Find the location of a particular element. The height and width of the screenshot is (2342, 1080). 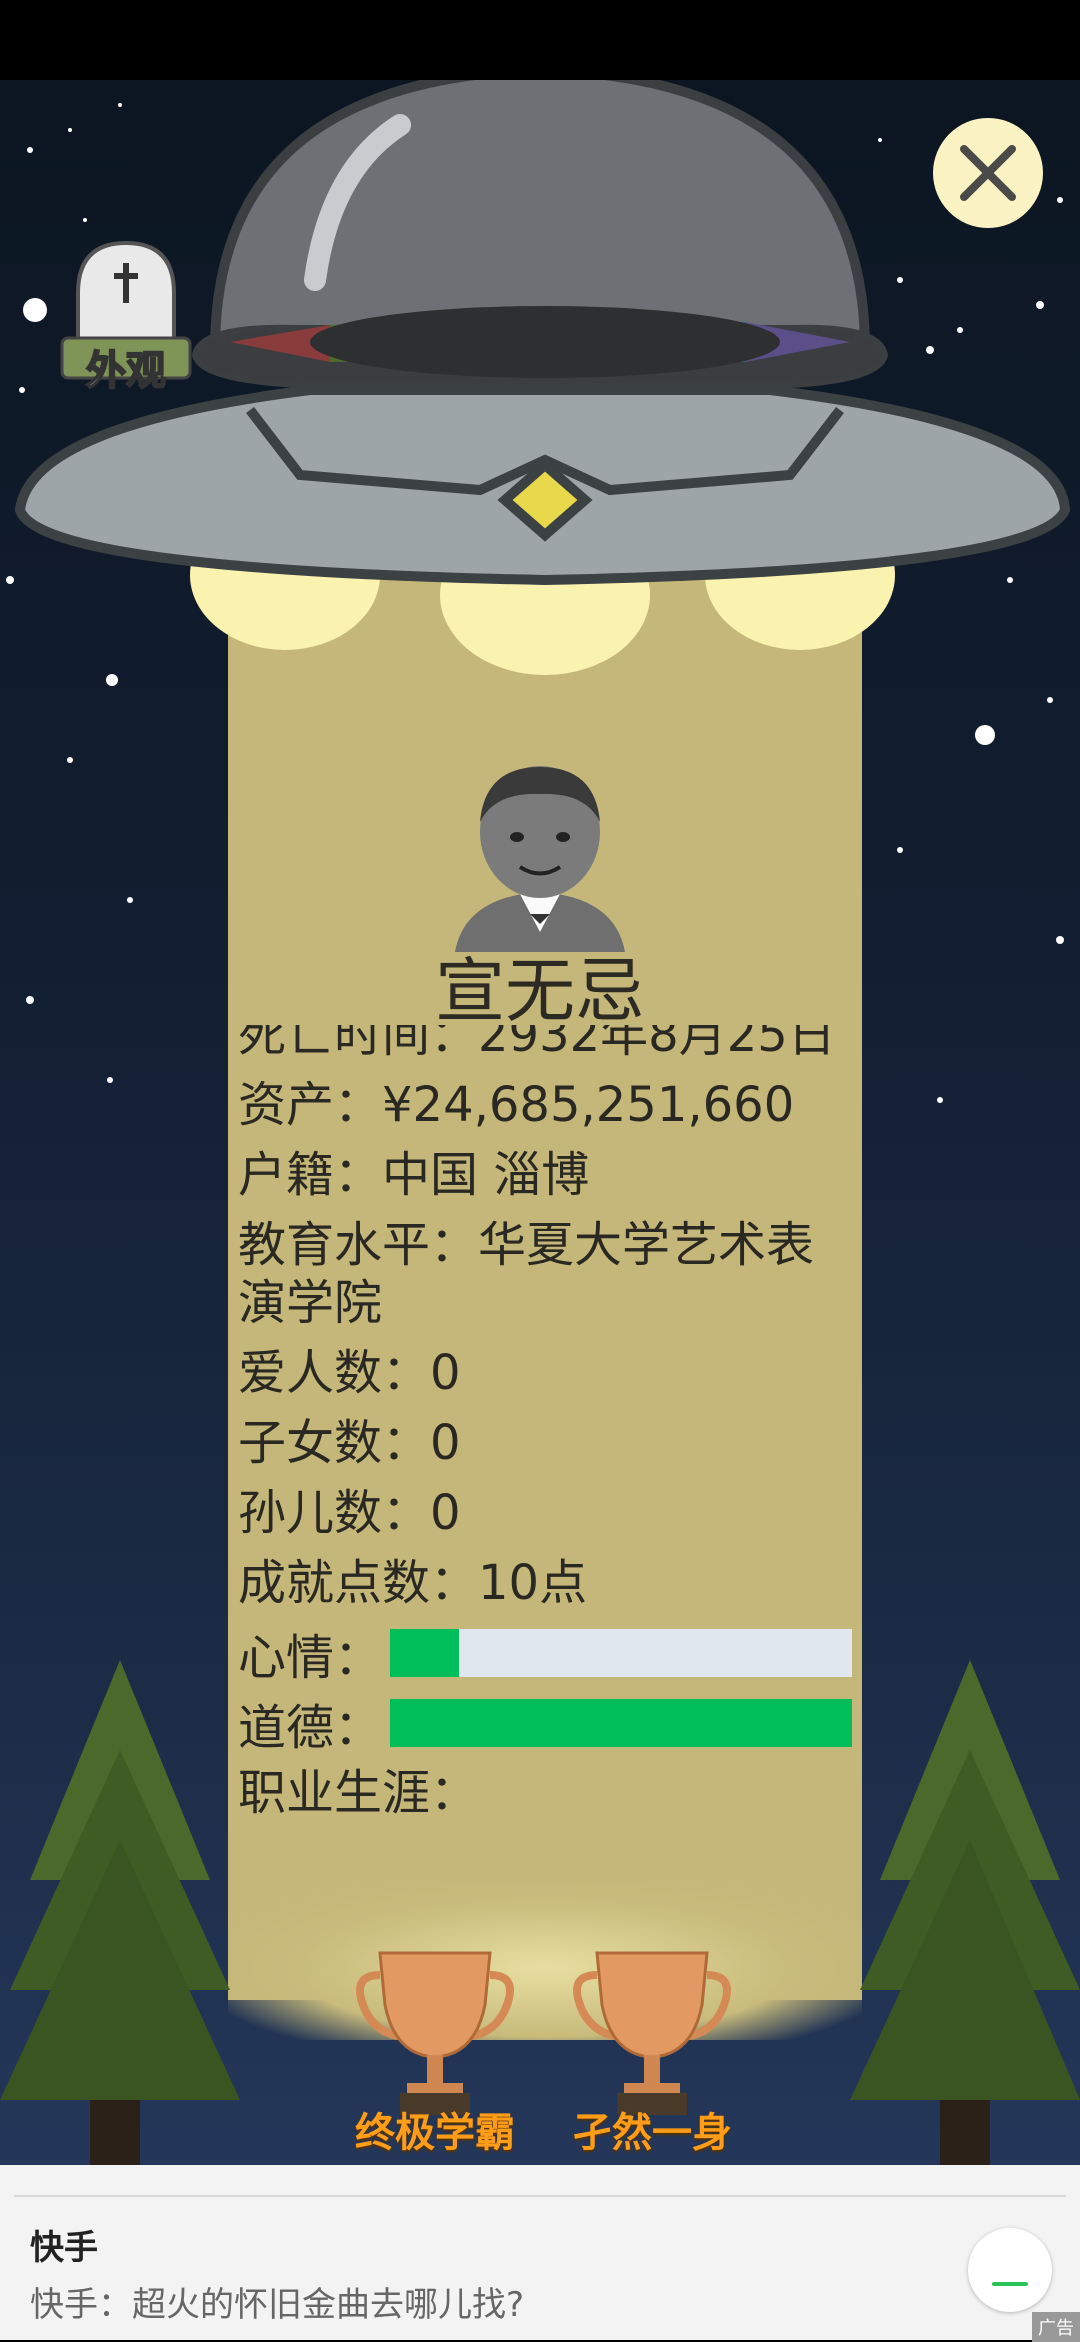

lovers-count: 爱人数：0 is located at coordinates (349, 1373).